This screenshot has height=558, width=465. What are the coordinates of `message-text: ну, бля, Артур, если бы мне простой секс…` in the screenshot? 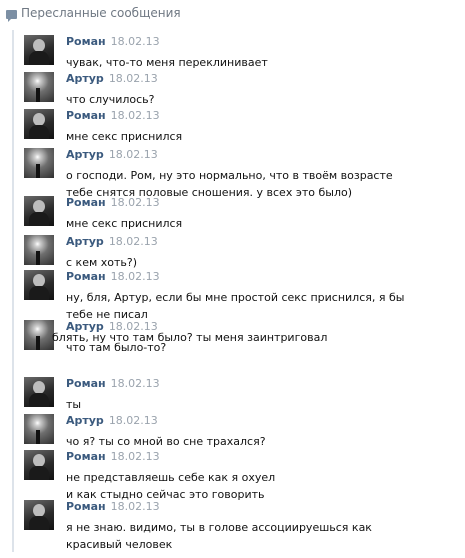 It's located at (235, 297).